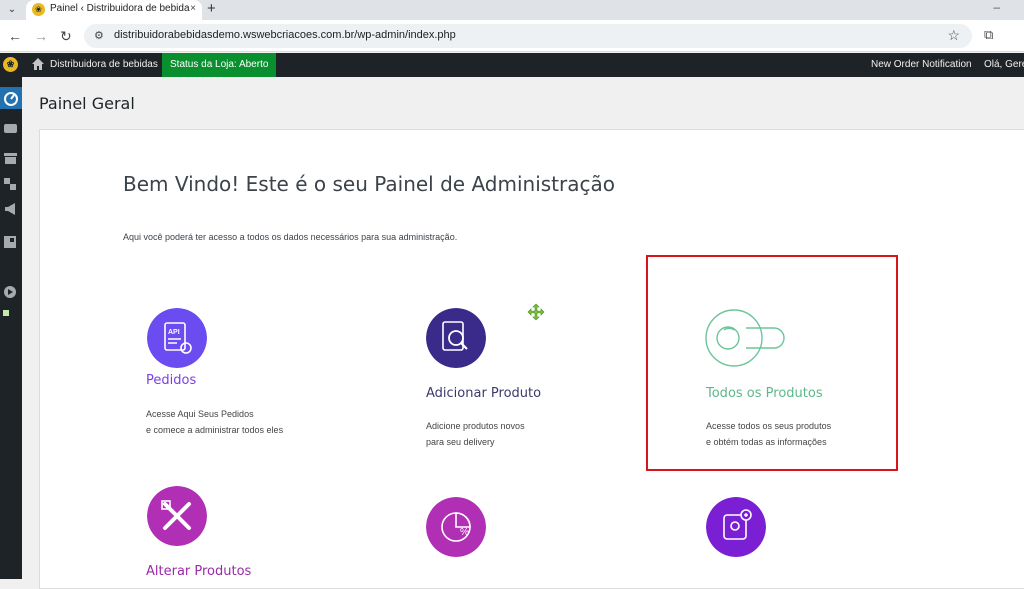 The width and height of the screenshot is (1024, 589). Describe the element at coordinates (953, 35) in the screenshot. I see `bookmark-star-icon: ☆` at that location.